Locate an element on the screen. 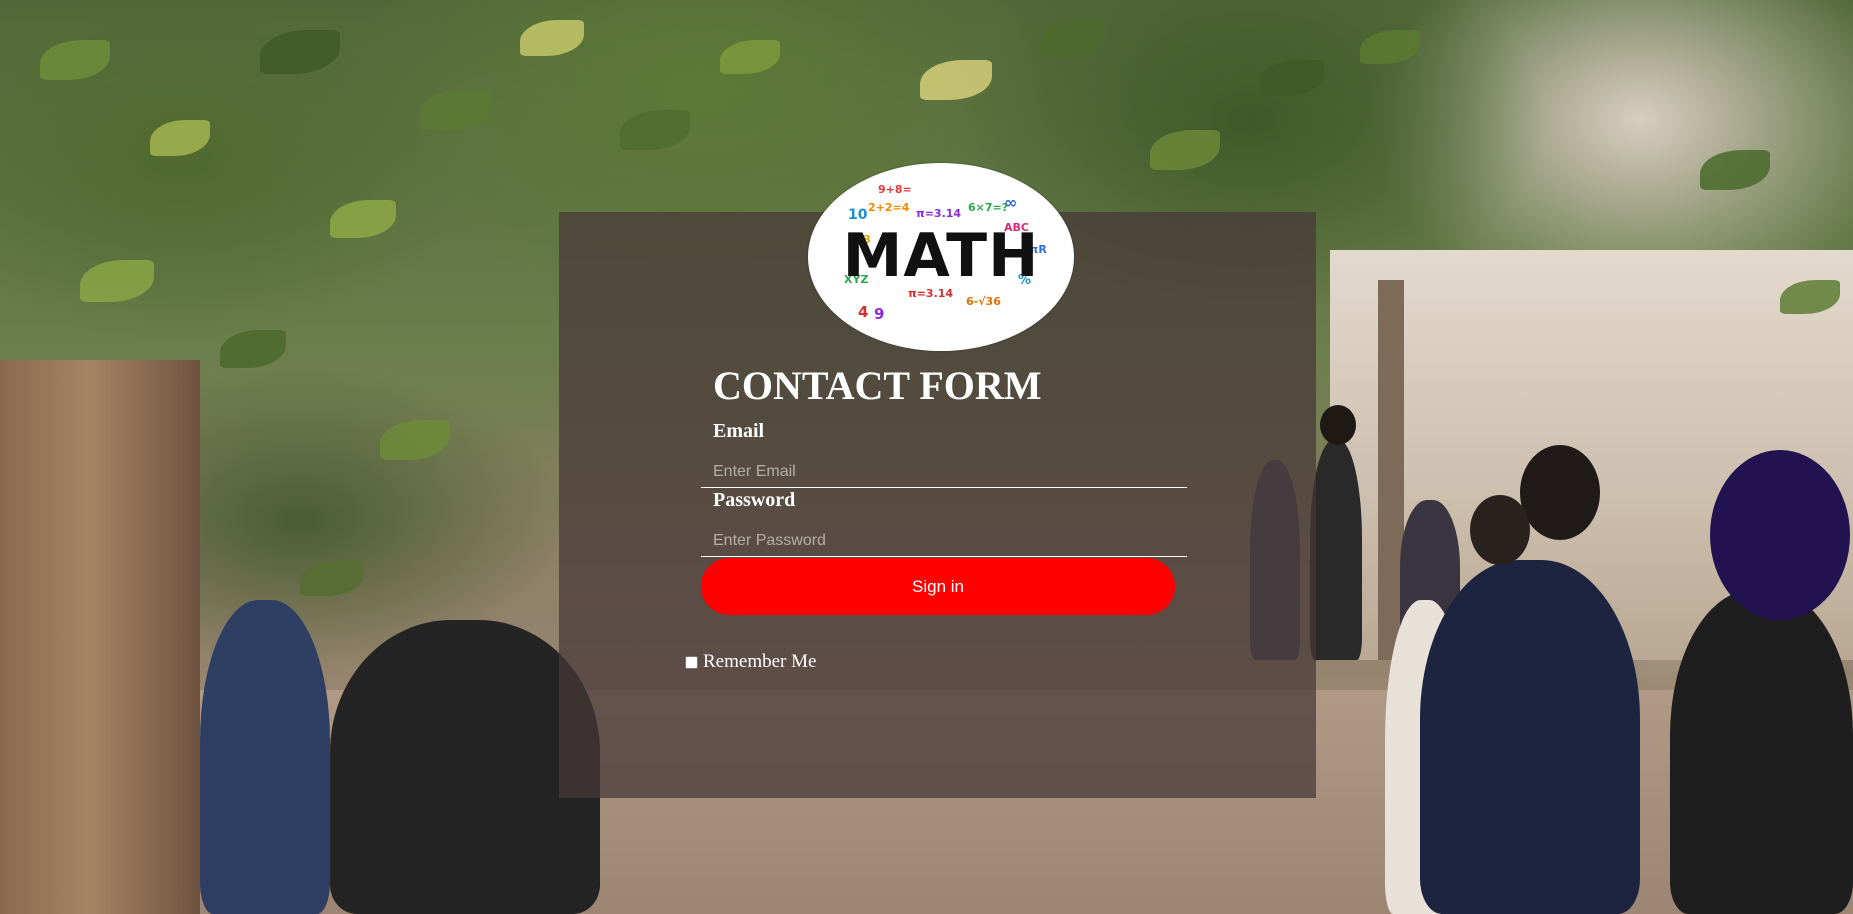  logo-decoration: 9+8= is located at coordinates (895, 189).